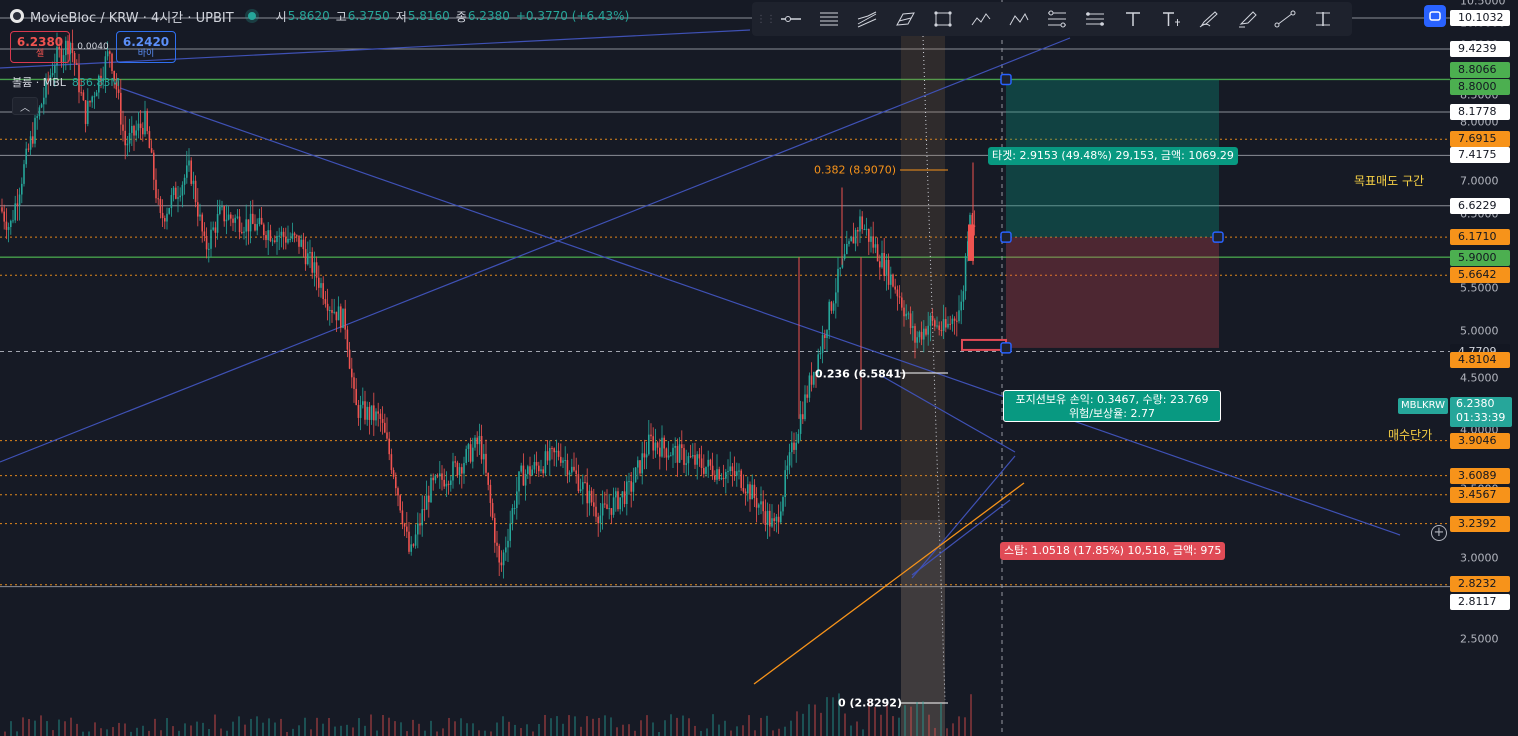 Image resolution: width=1518 pixels, height=736 pixels. I want to click on brush-tool, so click(905, 19).